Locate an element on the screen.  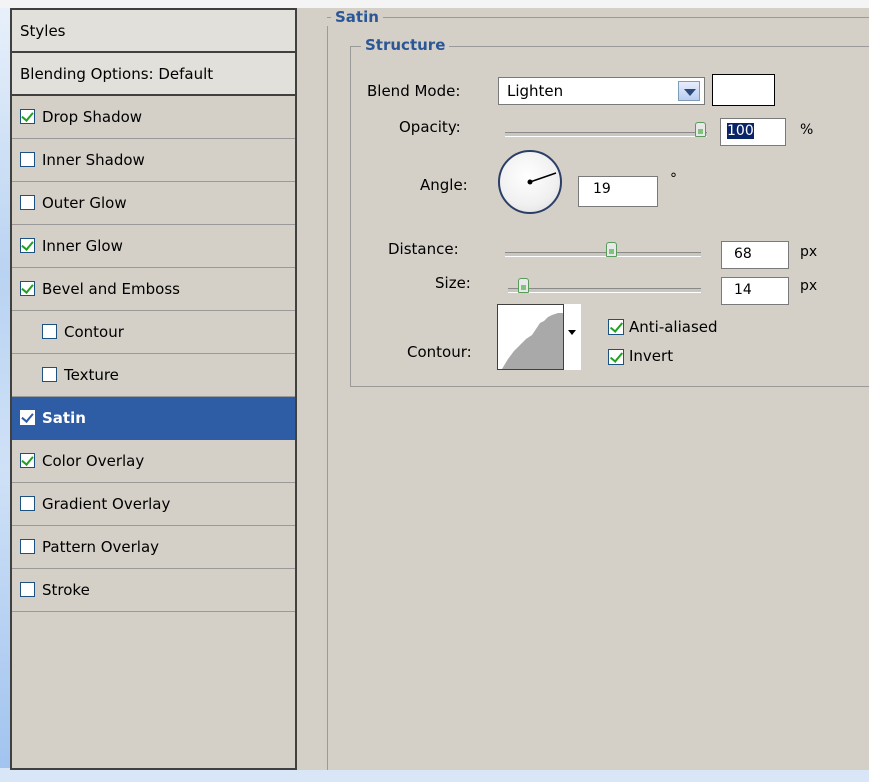
style-item-drop-shadow: Drop Shadow is located at coordinates (153, 117).